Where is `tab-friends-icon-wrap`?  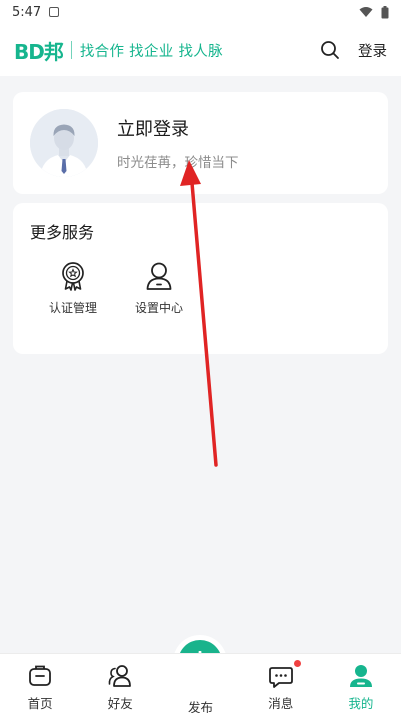 tab-friends-icon-wrap is located at coordinates (120, 676).